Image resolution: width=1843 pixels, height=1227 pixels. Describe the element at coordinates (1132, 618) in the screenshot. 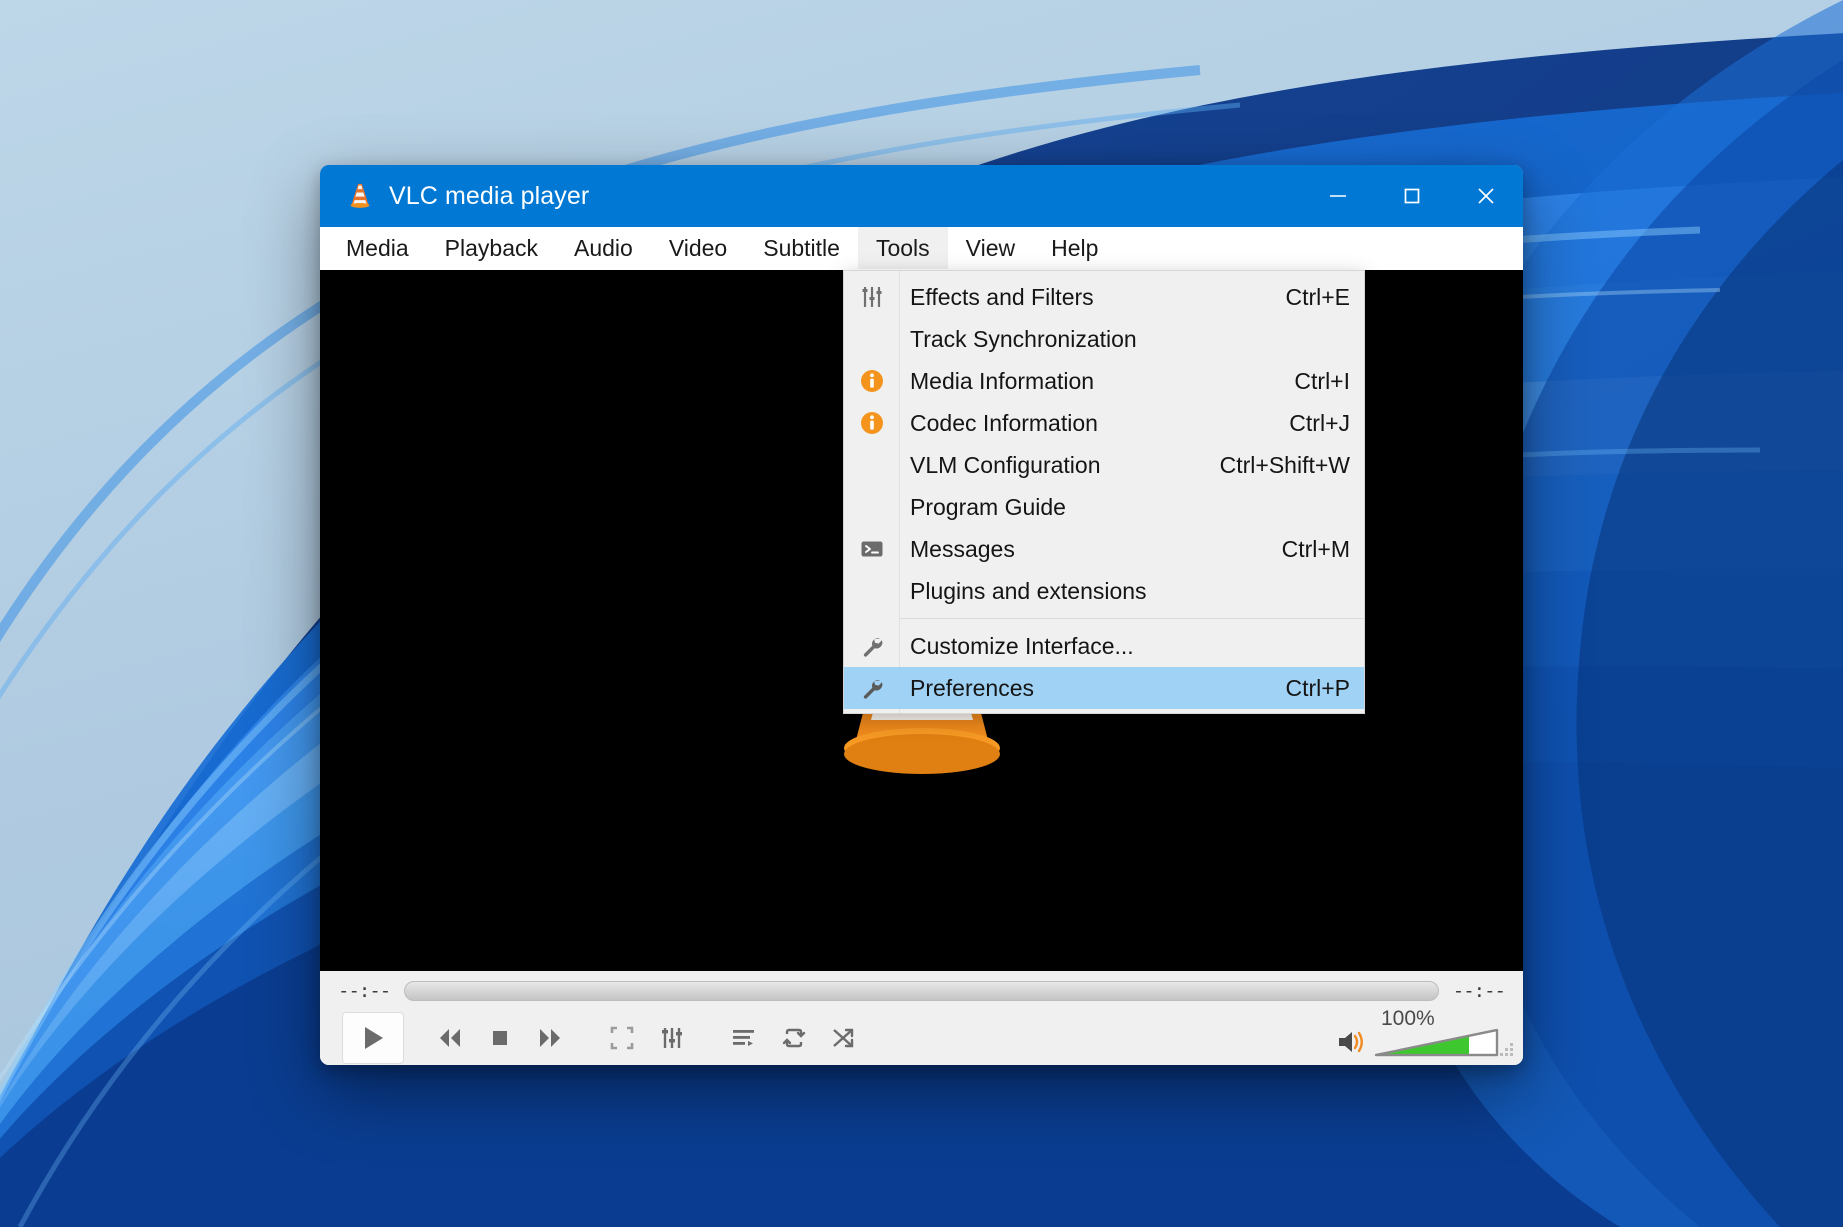

I see `menu-separator` at that location.